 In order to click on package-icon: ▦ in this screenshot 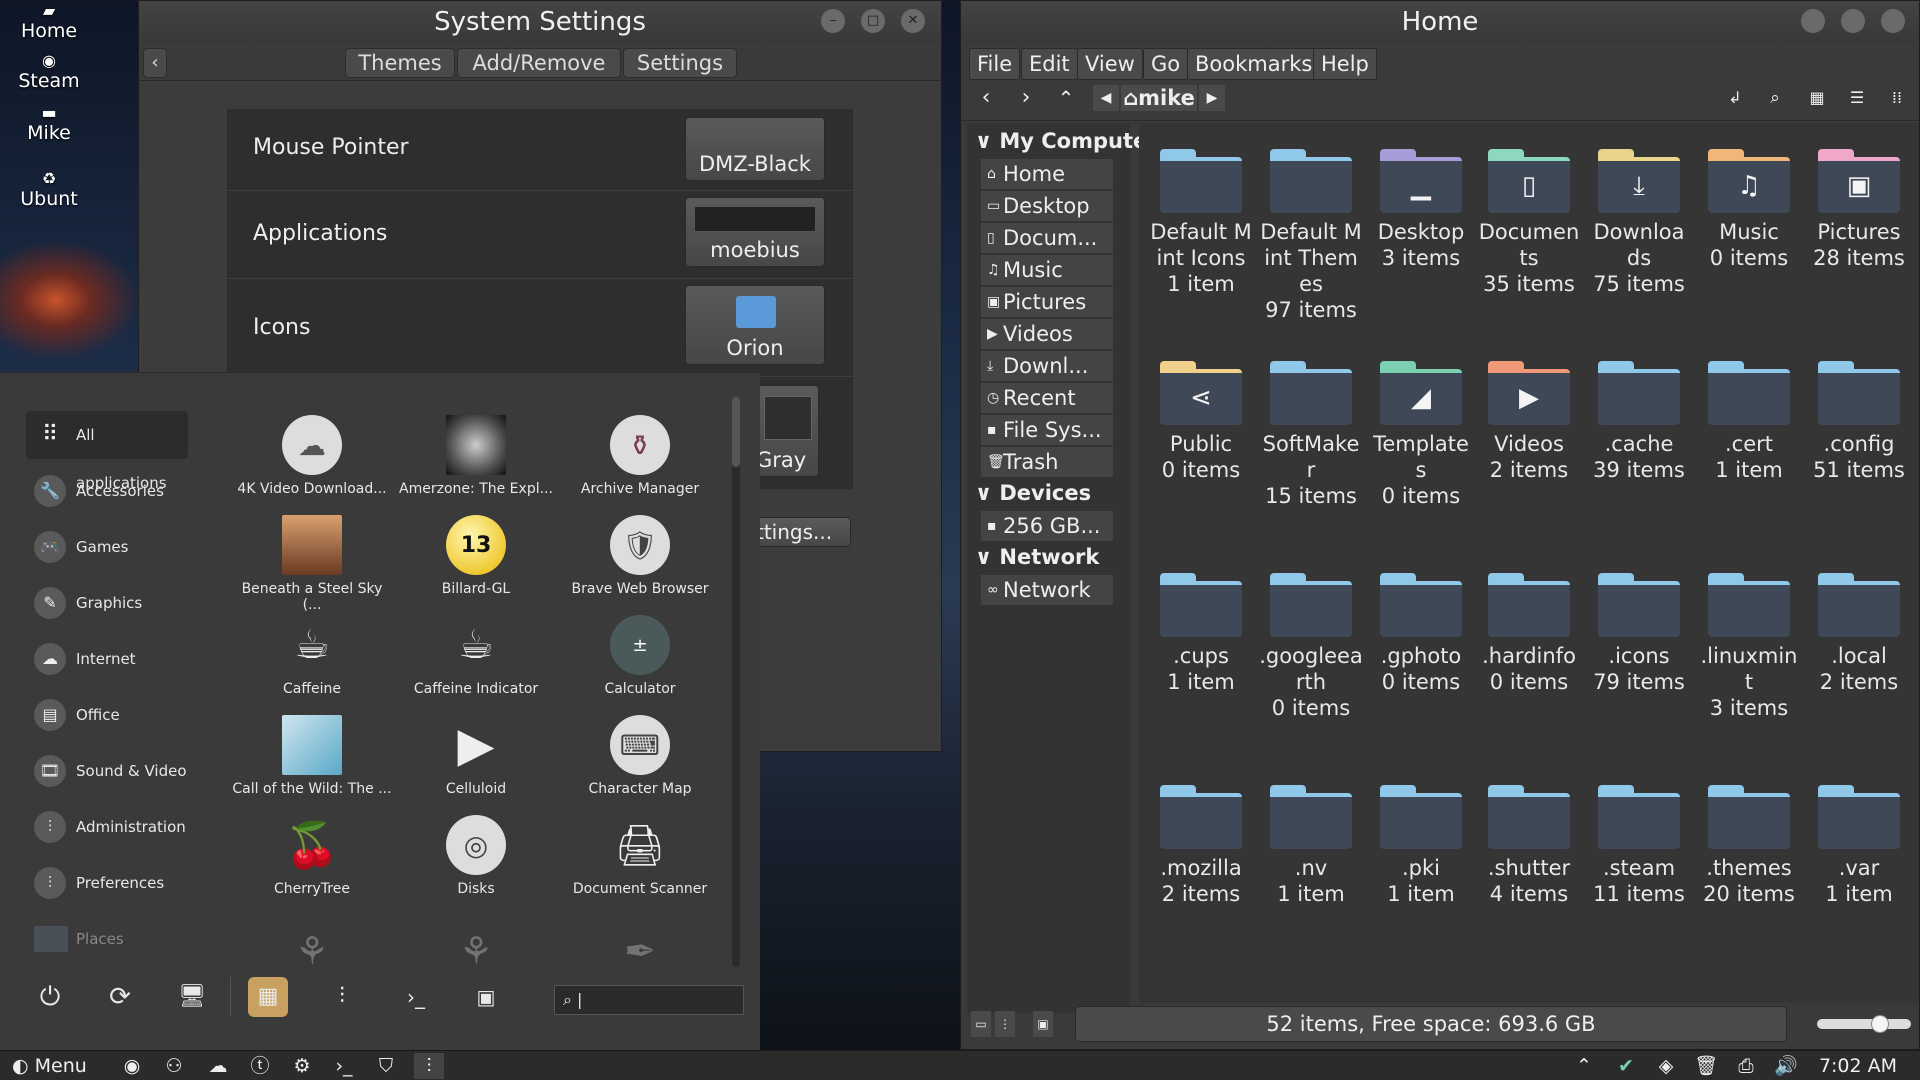, I will do `click(268, 997)`.